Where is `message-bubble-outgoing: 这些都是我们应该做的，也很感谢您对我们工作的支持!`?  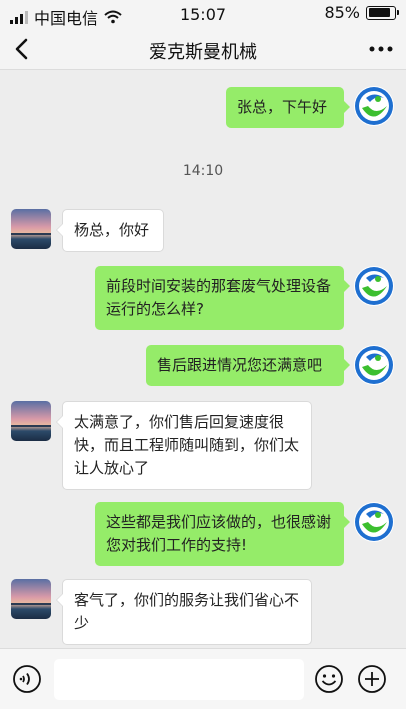
message-bubble-outgoing: 这些都是我们应该做的，也很感谢您对我们工作的支持! is located at coordinates (222, 534).